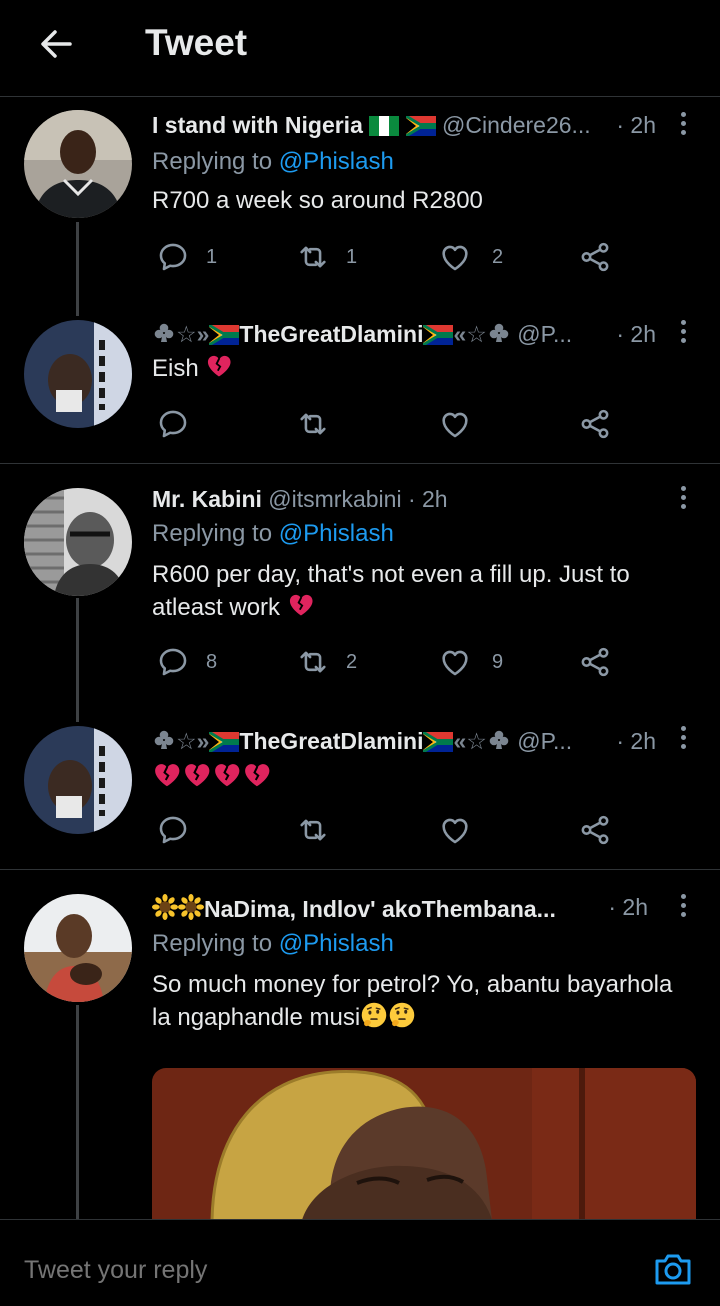 The width and height of the screenshot is (720, 1306). What do you see at coordinates (212, 256) in the screenshot?
I see `reply-count: 1` at bounding box center [212, 256].